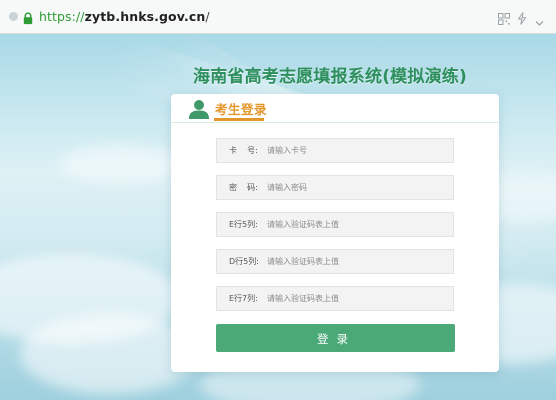 Image resolution: width=556 pixels, height=400 pixels. I want to click on card-number-label: 卡 号:, so click(243, 150).